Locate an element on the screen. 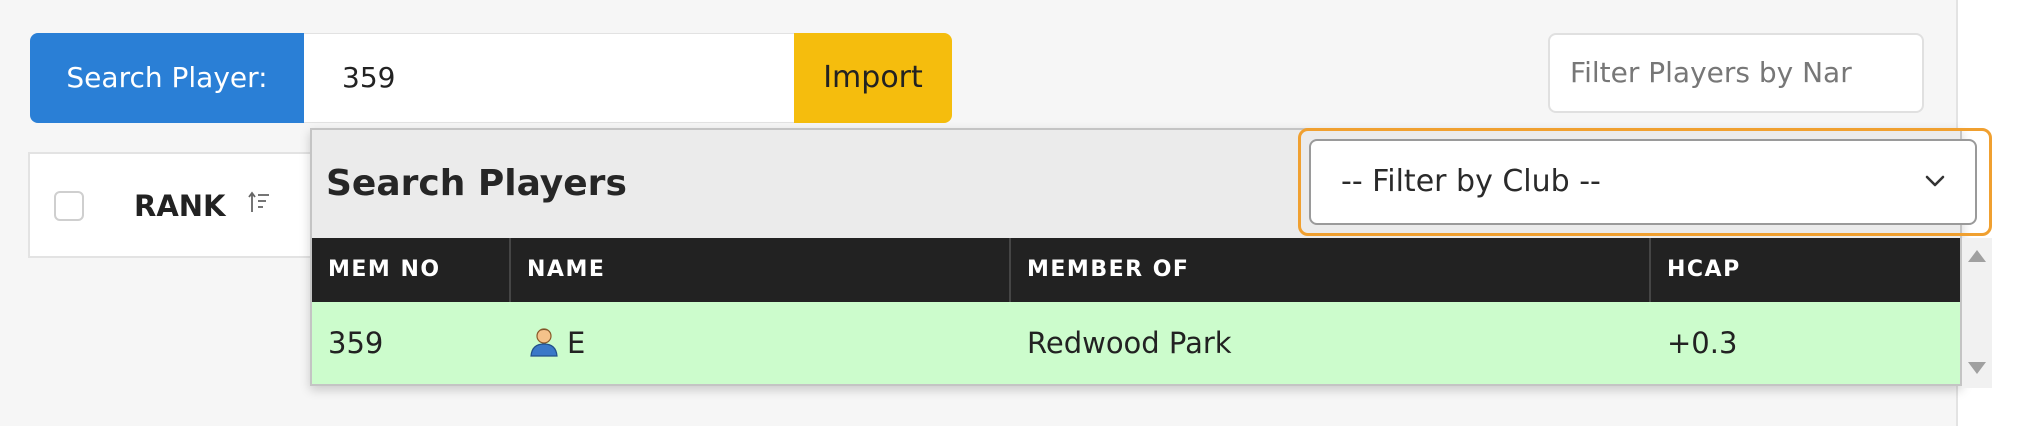 Image resolution: width=2023 pixels, height=426 pixels. sort-ascending-icon is located at coordinates (259, 206).